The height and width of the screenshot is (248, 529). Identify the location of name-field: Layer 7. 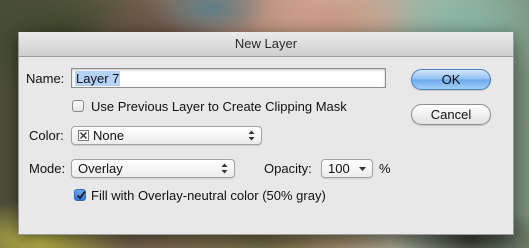
(228, 78).